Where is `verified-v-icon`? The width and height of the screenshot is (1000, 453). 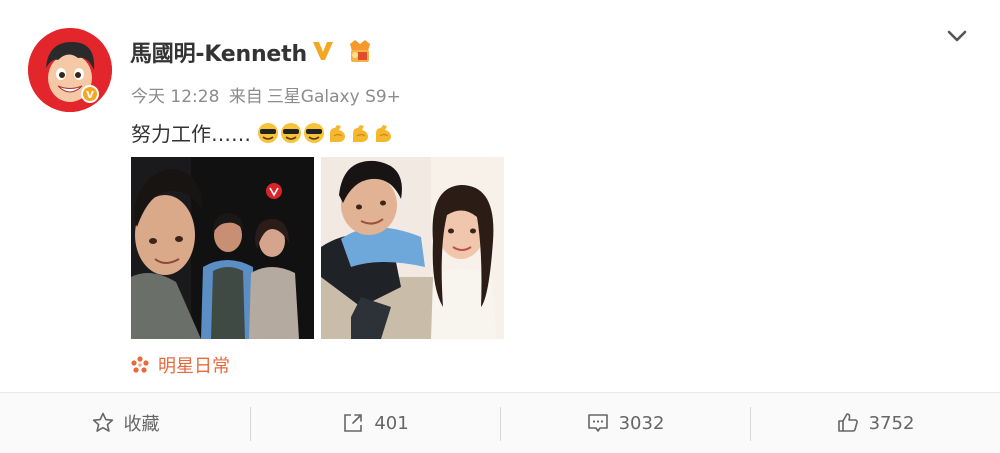 verified-v-icon is located at coordinates (323, 51).